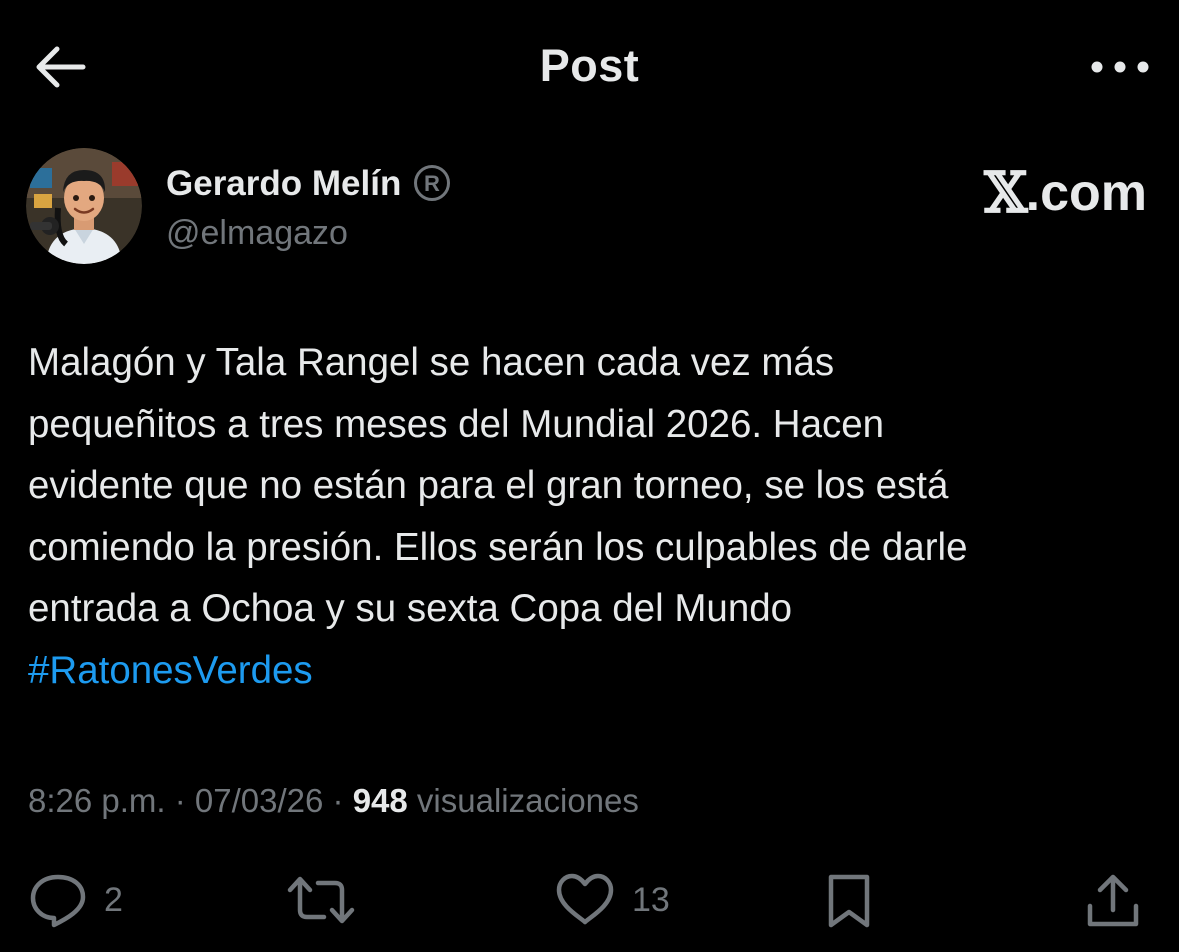 This screenshot has height=952, width=1179. I want to click on reply-button: 2, so click(75, 900).